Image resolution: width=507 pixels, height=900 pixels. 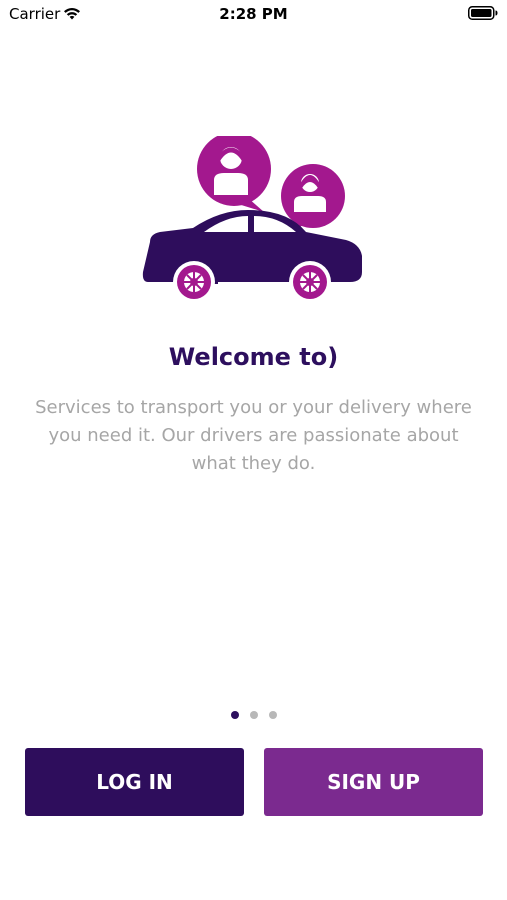 What do you see at coordinates (134, 782) in the screenshot?
I see `login-button: LOG IN` at bounding box center [134, 782].